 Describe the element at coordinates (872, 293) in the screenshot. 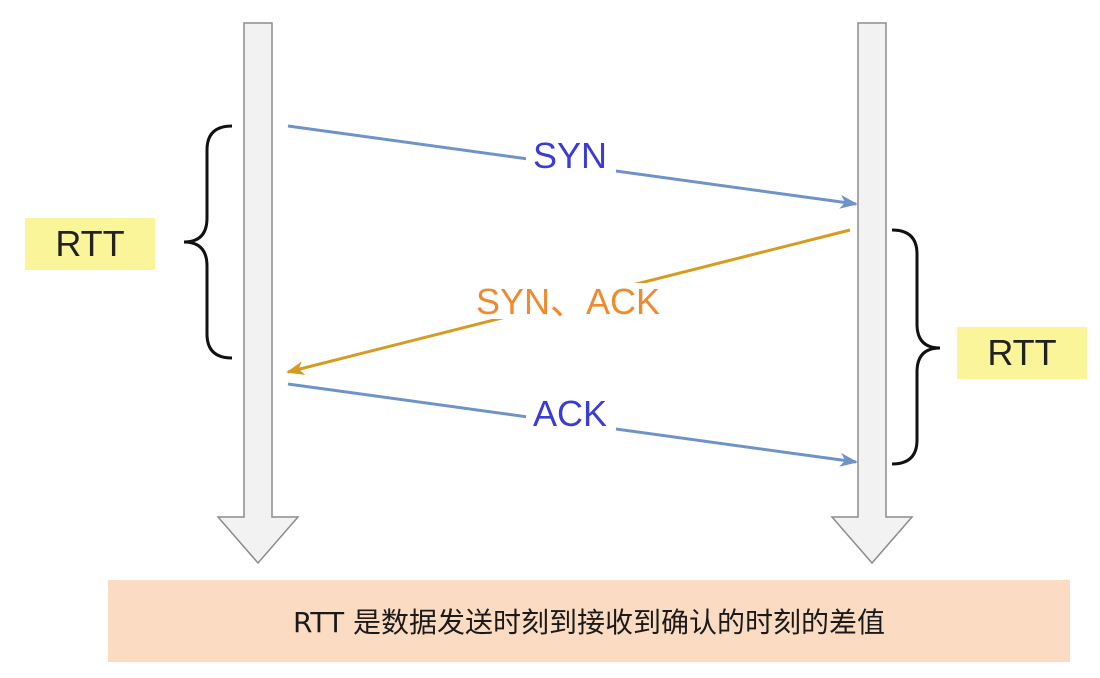

I see `server-timeline` at that location.